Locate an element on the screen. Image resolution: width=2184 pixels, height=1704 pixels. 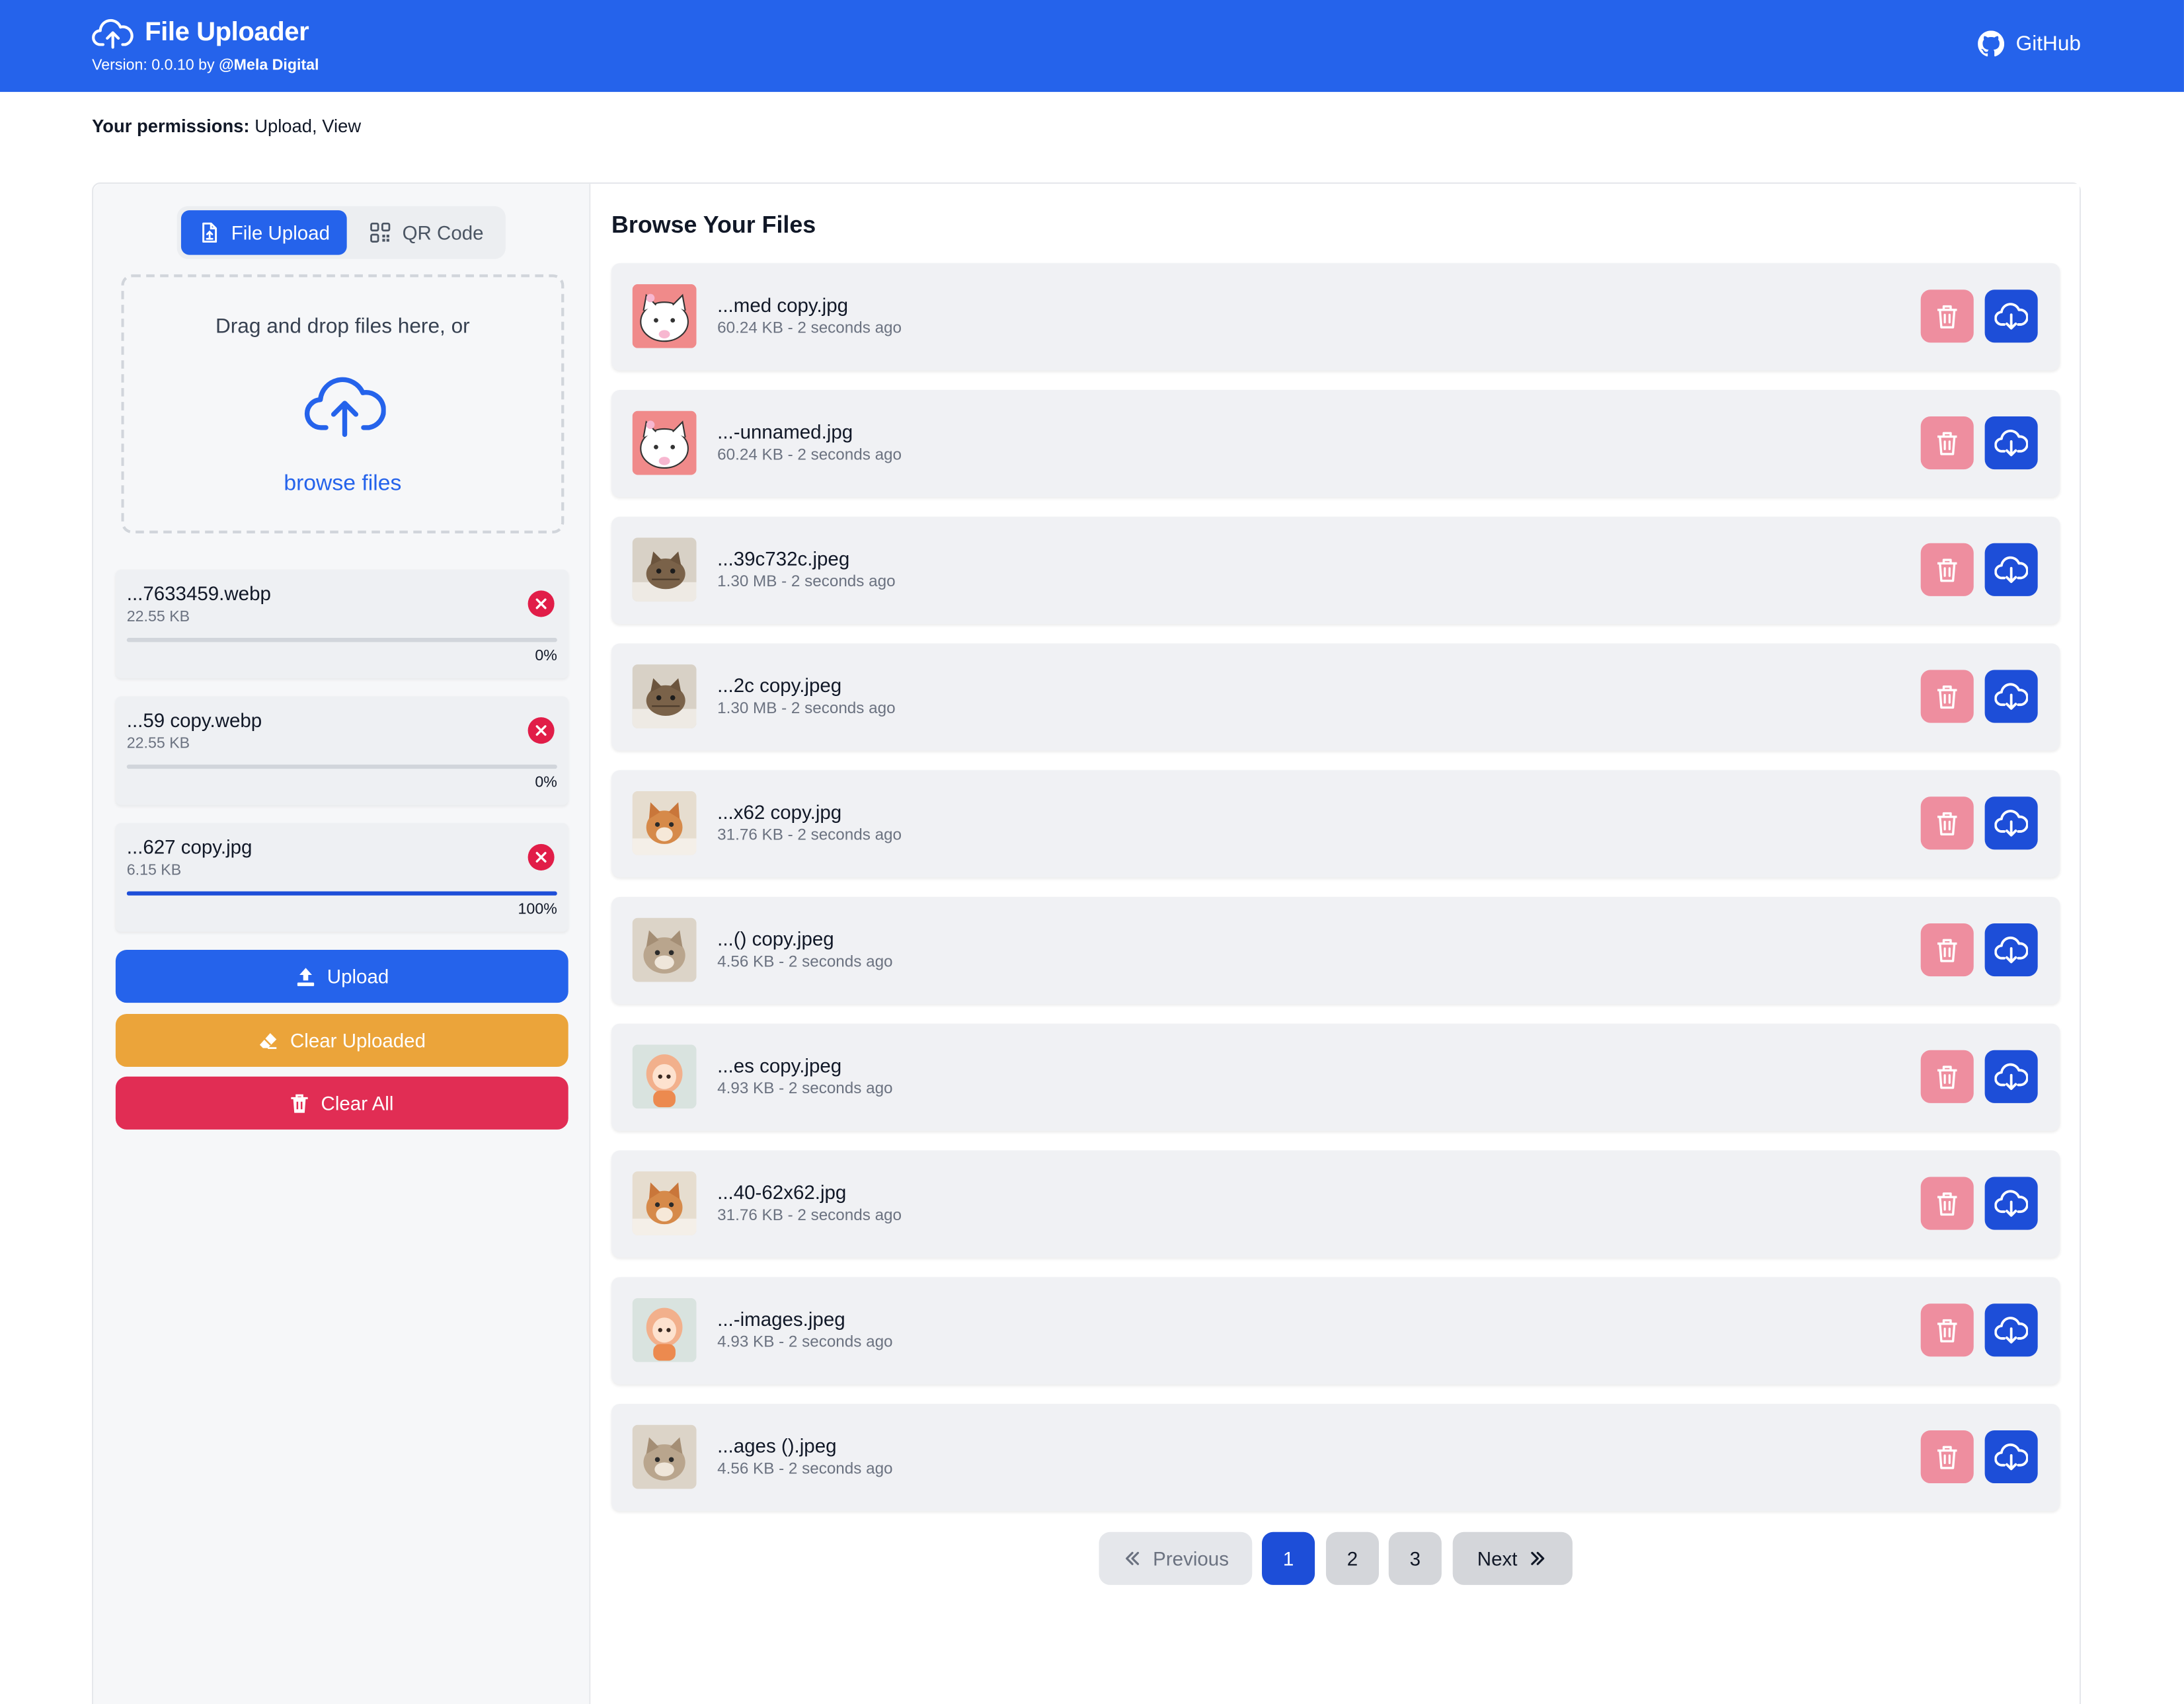
permissions-line: Your permissions: Upload, View is located at coordinates (226, 126).